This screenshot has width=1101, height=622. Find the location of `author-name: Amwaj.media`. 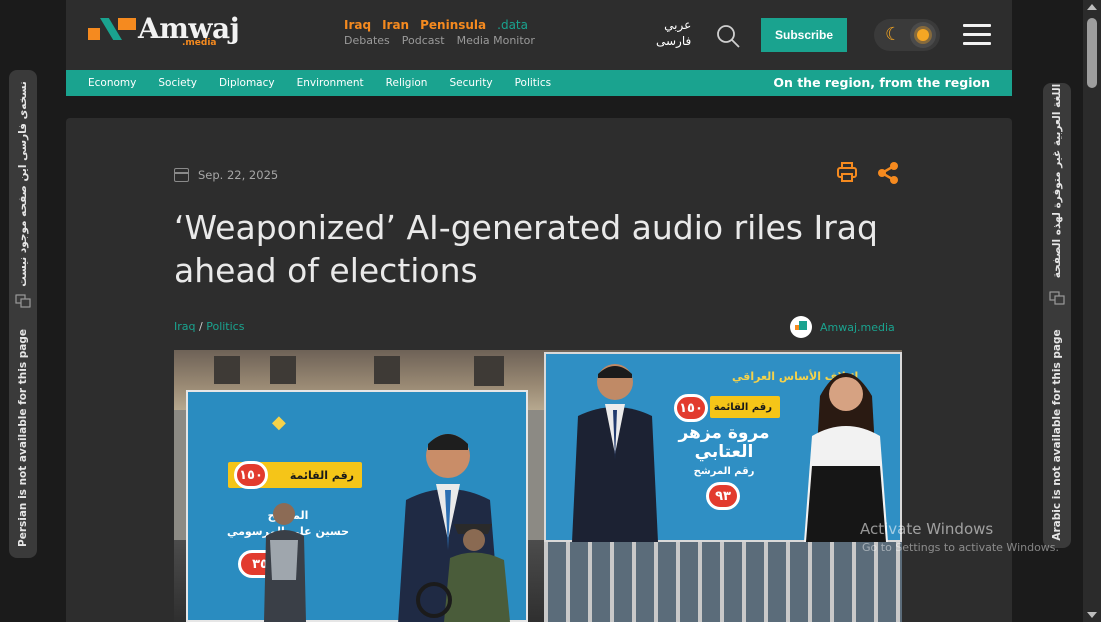

author-name: Amwaj.media is located at coordinates (857, 327).